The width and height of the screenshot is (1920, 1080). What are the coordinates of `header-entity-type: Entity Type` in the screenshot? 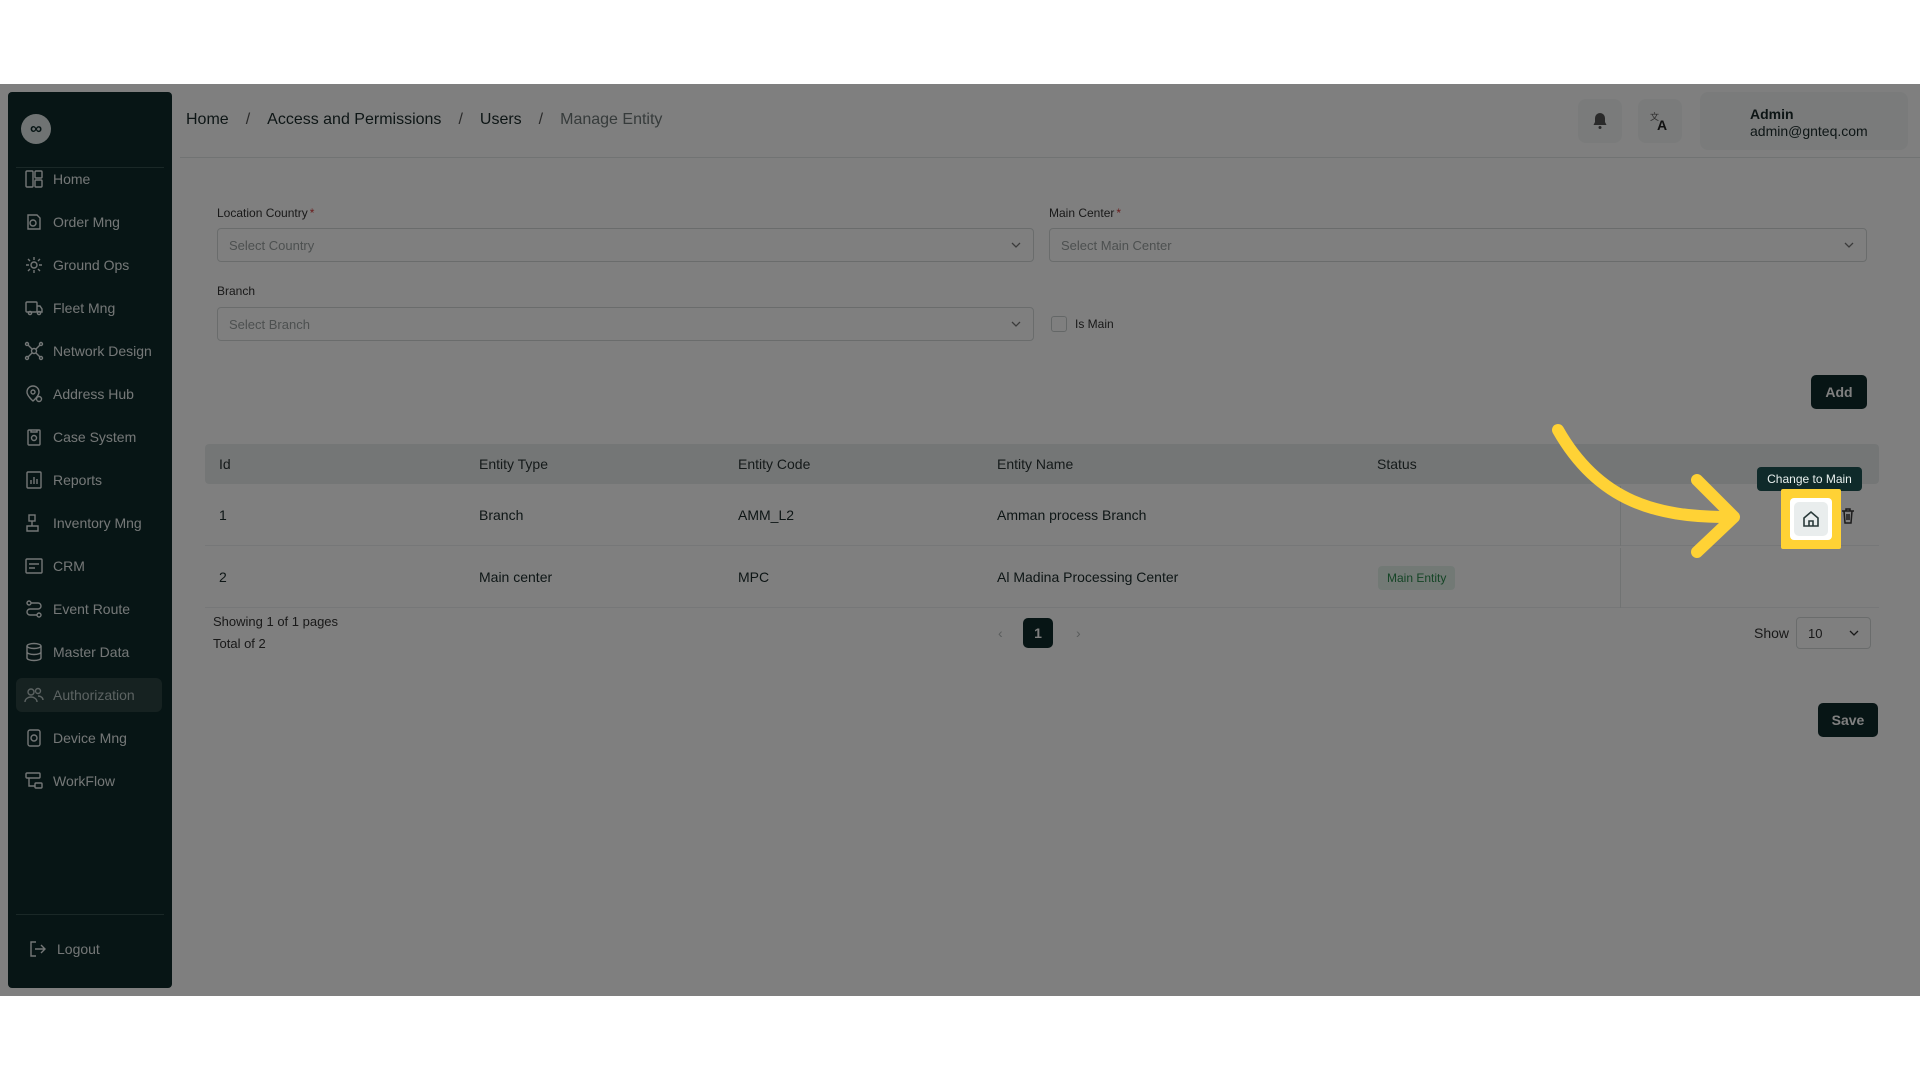 It's located at (514, 464).